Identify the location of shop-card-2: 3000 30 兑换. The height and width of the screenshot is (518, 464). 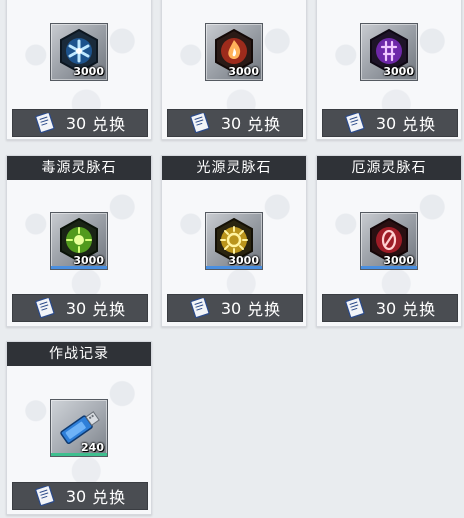
(234, 70).